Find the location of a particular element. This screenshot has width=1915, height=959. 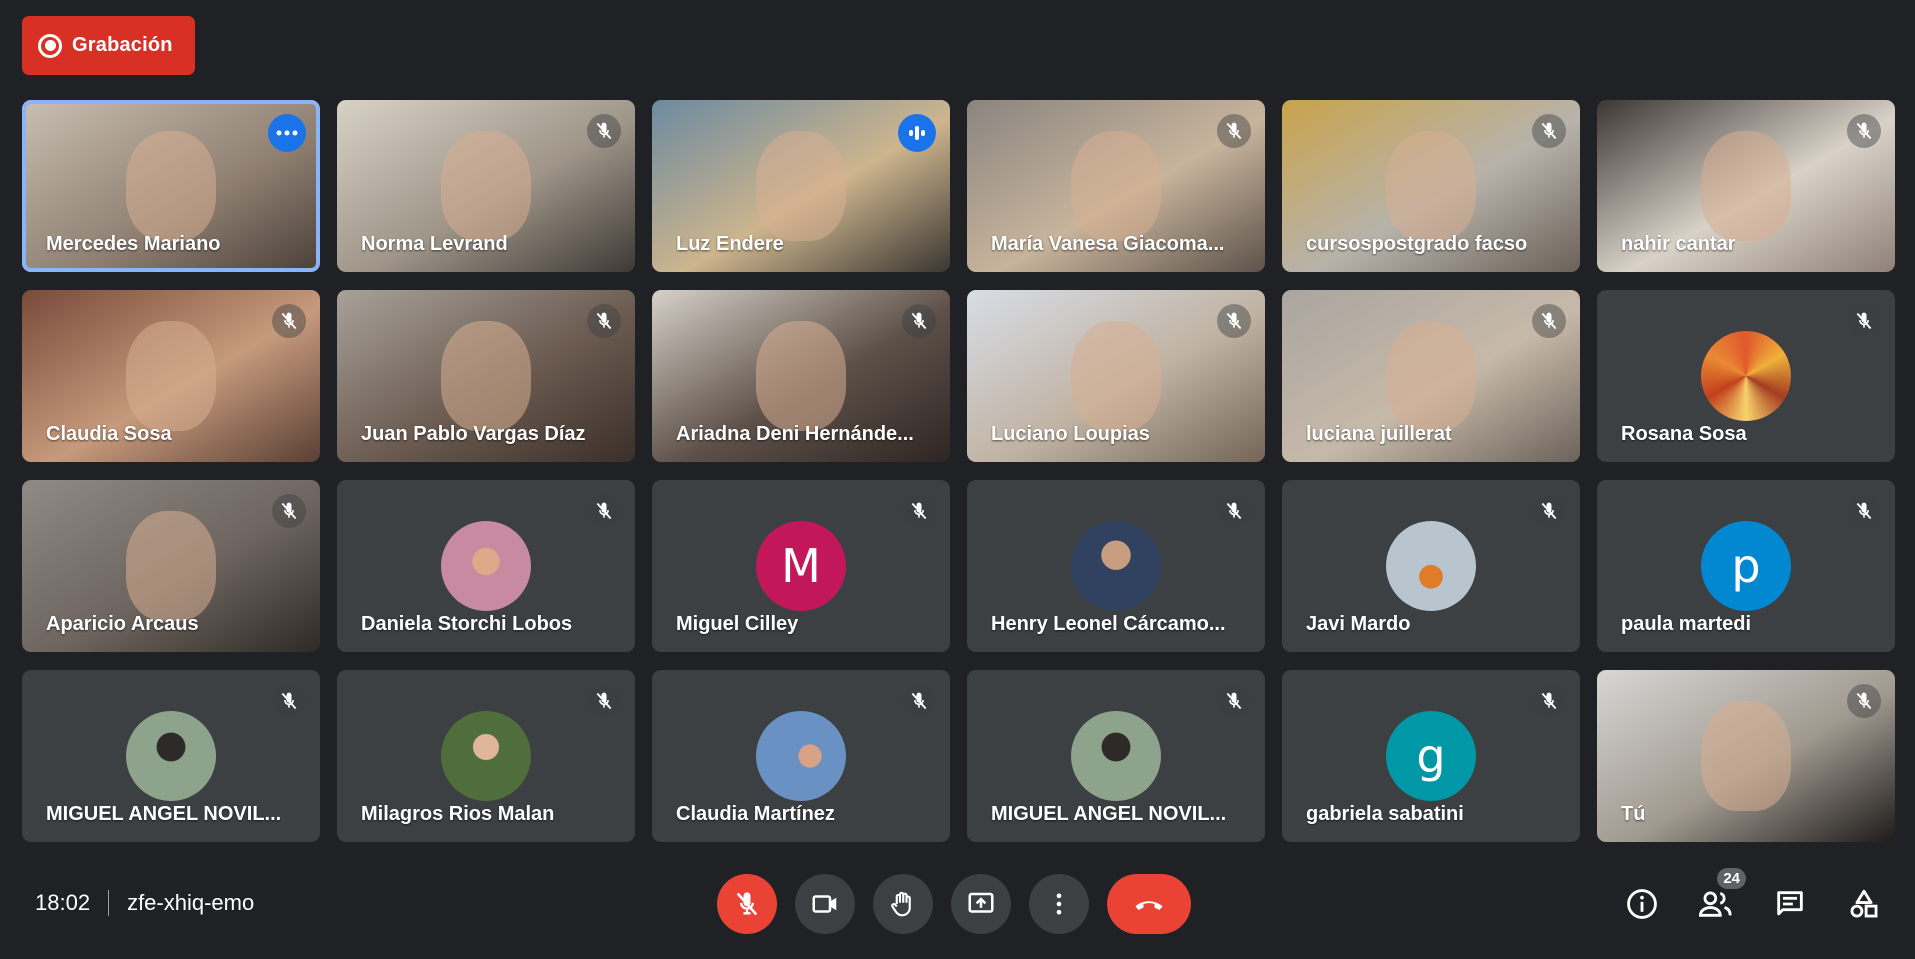

participant-tile: Luciano Loupias is located at coordinates (1116, 376).